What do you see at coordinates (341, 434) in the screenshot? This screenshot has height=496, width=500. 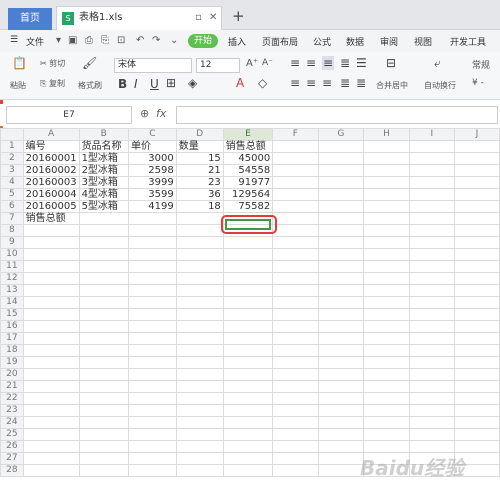 I see `cell-g25` at bounding box center [341, 434].